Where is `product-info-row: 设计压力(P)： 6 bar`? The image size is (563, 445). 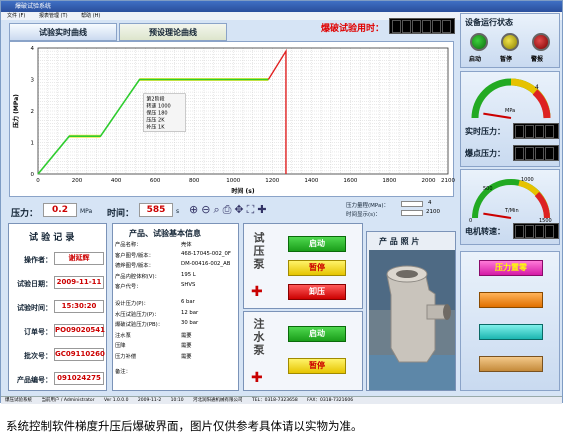
product-info-row: 设计压力(P)： 6 bar is located at coordinates (176, 303).